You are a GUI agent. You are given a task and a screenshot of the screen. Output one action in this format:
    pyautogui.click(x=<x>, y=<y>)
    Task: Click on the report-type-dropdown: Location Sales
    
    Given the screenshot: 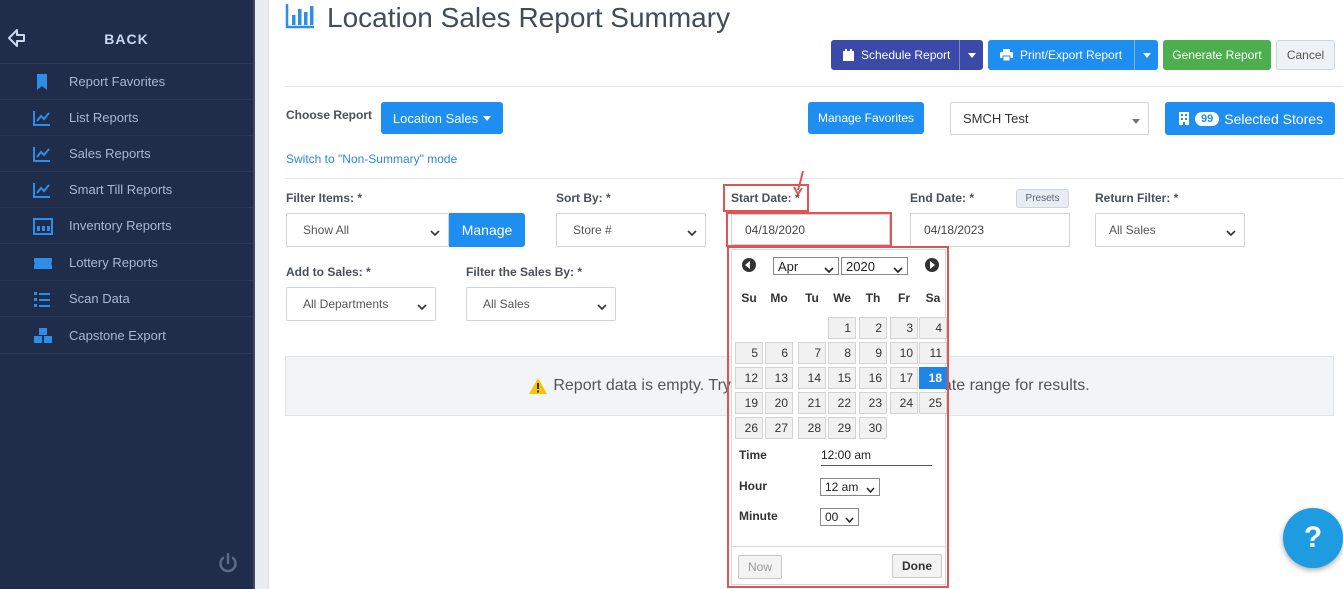 What is the action you would take?
    pyautogui.click(x=442, y=118)
    